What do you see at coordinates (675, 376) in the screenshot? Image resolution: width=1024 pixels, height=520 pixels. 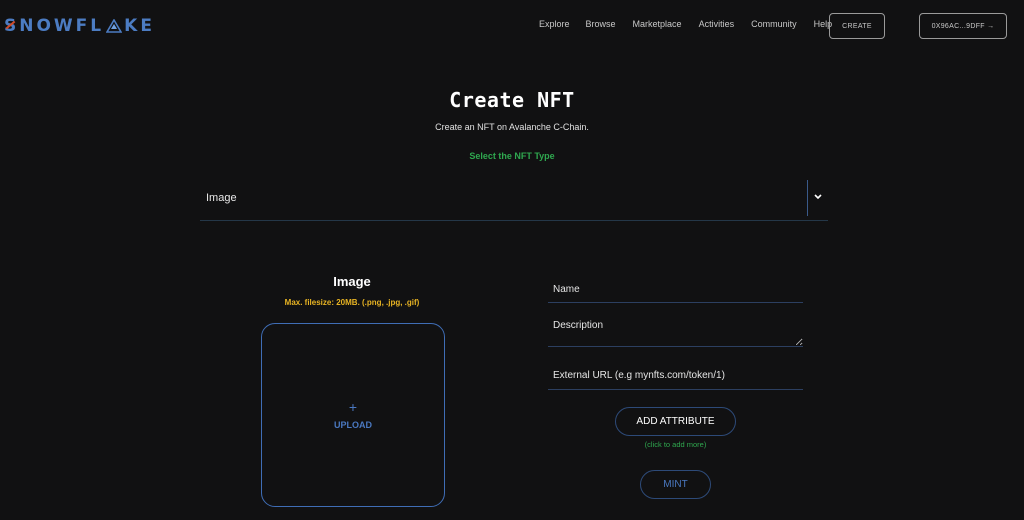 I see `external-url-input` at bounding box center [675, 376].